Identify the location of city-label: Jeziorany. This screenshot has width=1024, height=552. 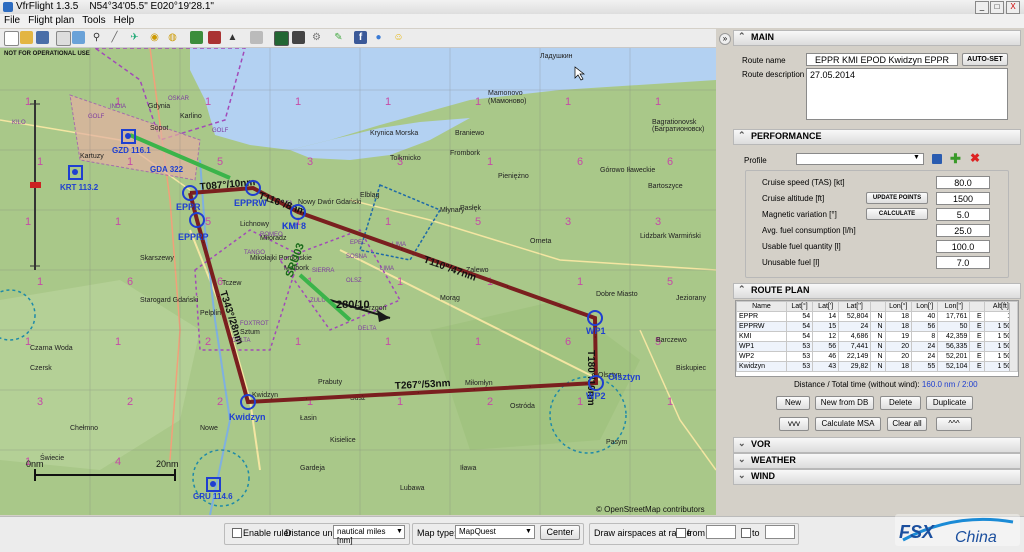
(691, 298).